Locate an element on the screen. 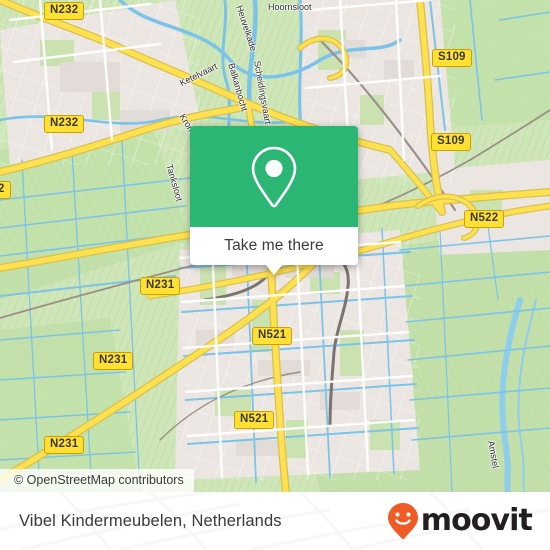 This screenshot has height=550, width=550. destination-popup: Take me there is located at coordinates (274, 200).